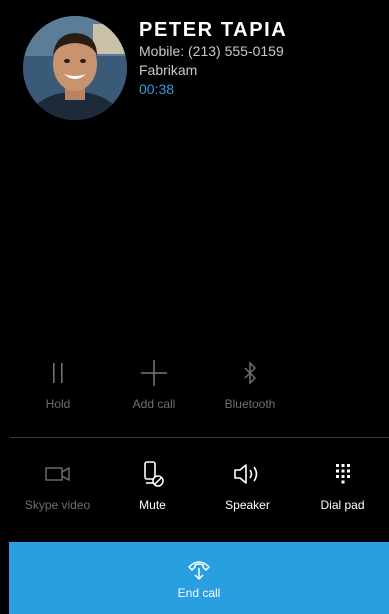 The height and width of the screenshot is (614, 389). I want to click on hang-up-icon, so click(199, 569).